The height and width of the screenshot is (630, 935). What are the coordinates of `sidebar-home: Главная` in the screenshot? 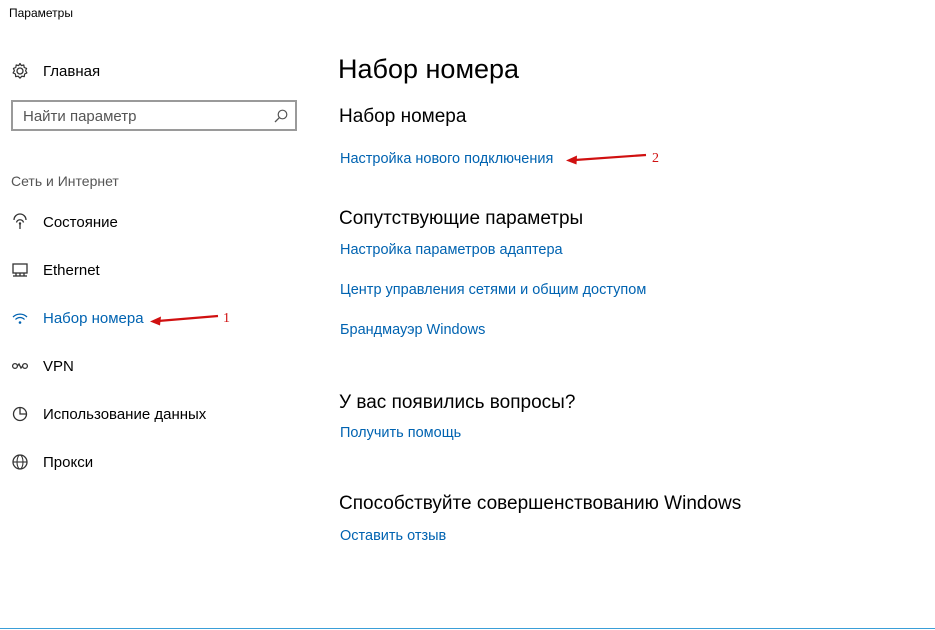 It's located at (55, 71).